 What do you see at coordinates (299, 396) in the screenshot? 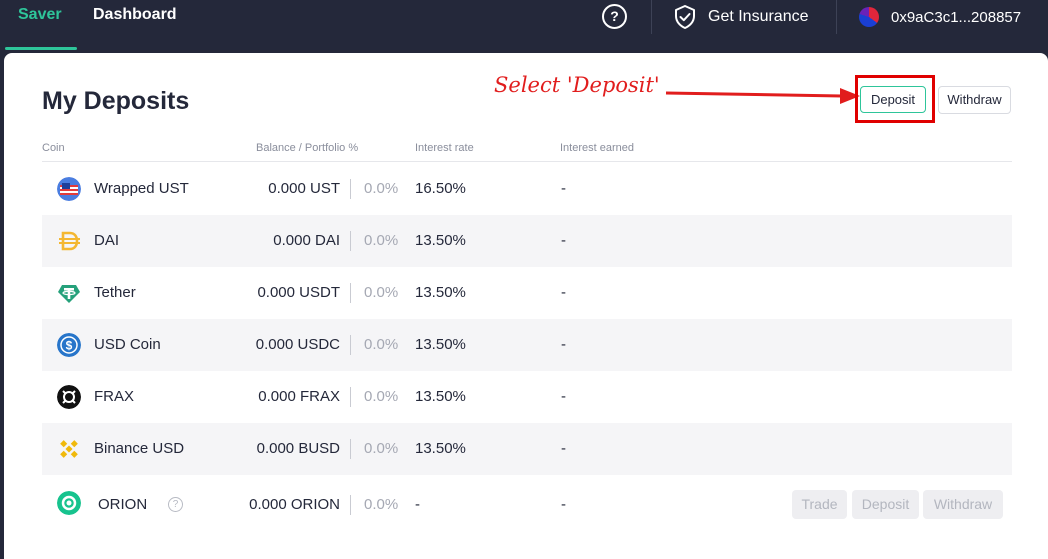
I see `coin-balance: 0.000 FRAX` at bounding box center [299, 396].